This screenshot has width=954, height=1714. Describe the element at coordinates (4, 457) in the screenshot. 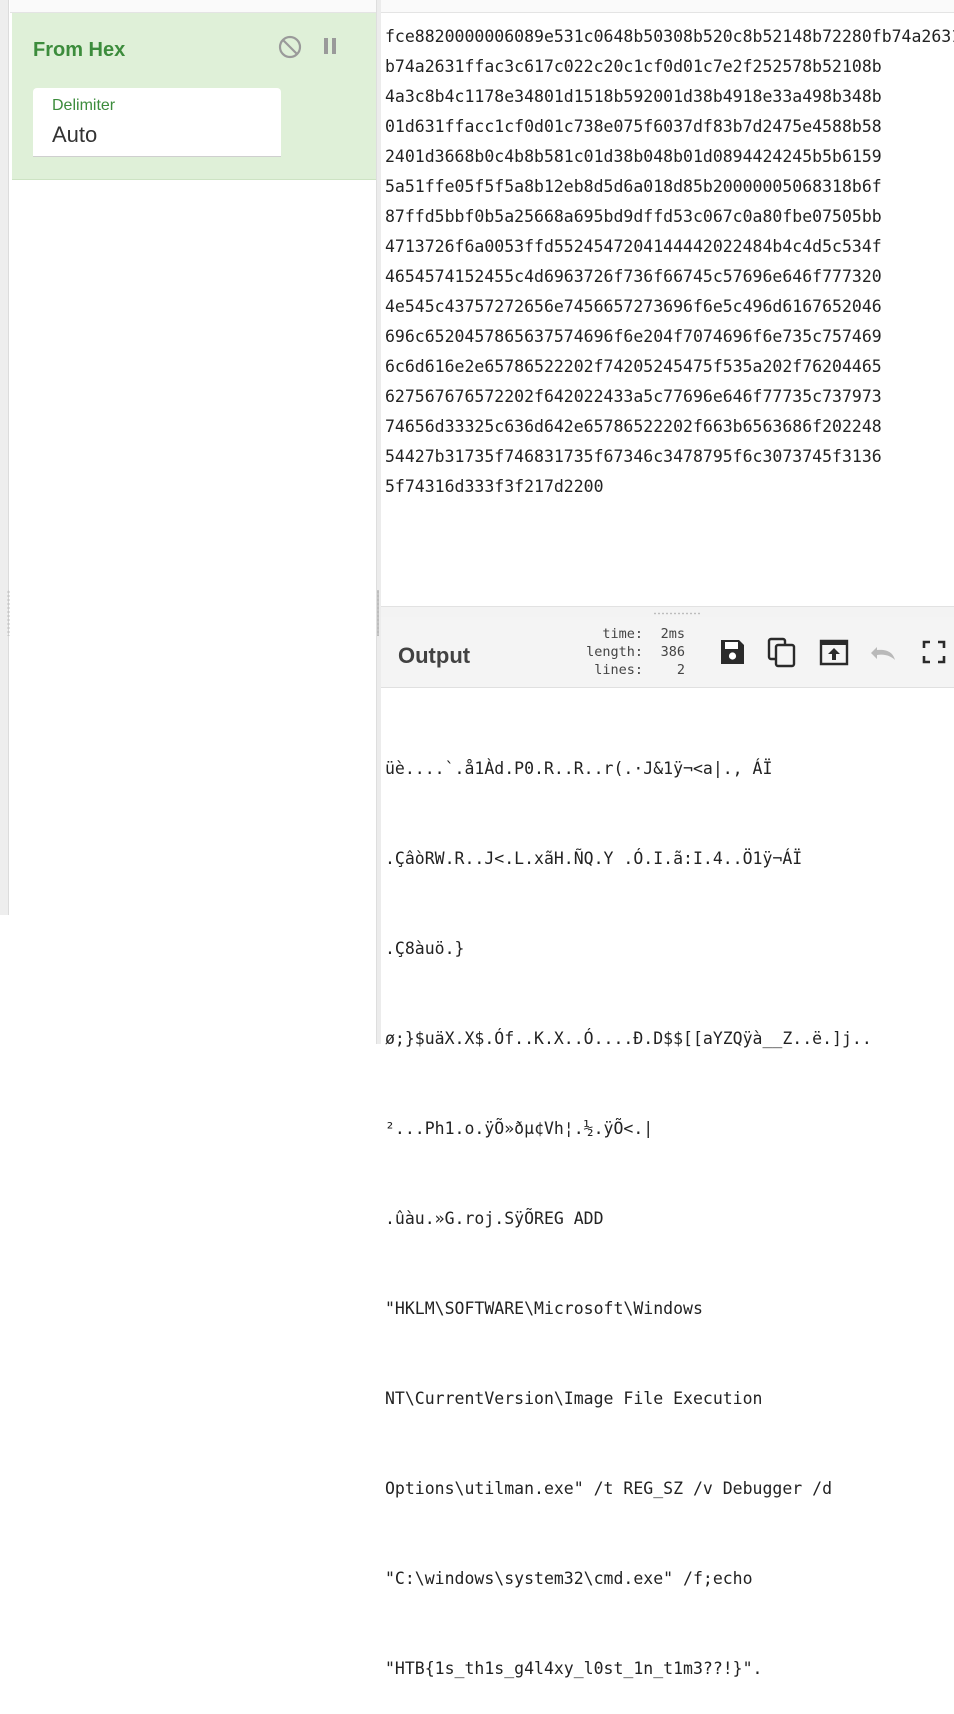

I see `left-panel-edge` at that location.